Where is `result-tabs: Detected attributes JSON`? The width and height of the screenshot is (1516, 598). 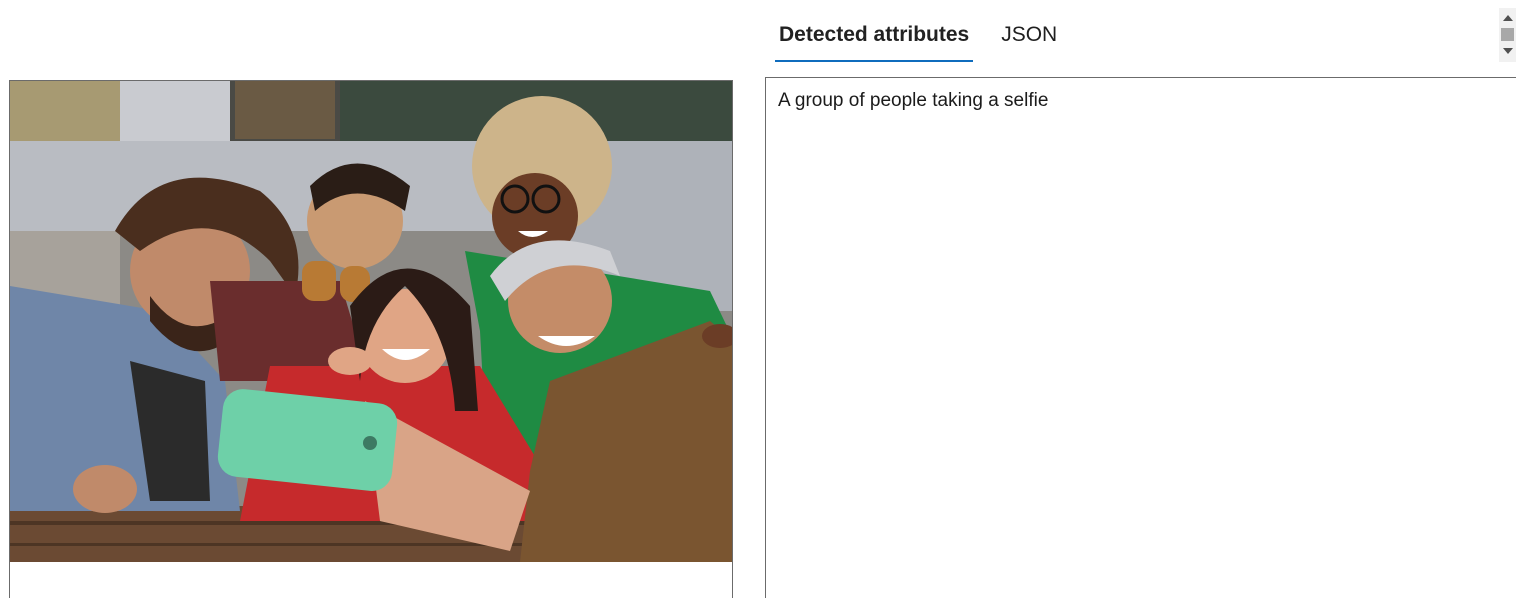 result-tabs: Detected attributes JSON is located at coordinates (930, 38).